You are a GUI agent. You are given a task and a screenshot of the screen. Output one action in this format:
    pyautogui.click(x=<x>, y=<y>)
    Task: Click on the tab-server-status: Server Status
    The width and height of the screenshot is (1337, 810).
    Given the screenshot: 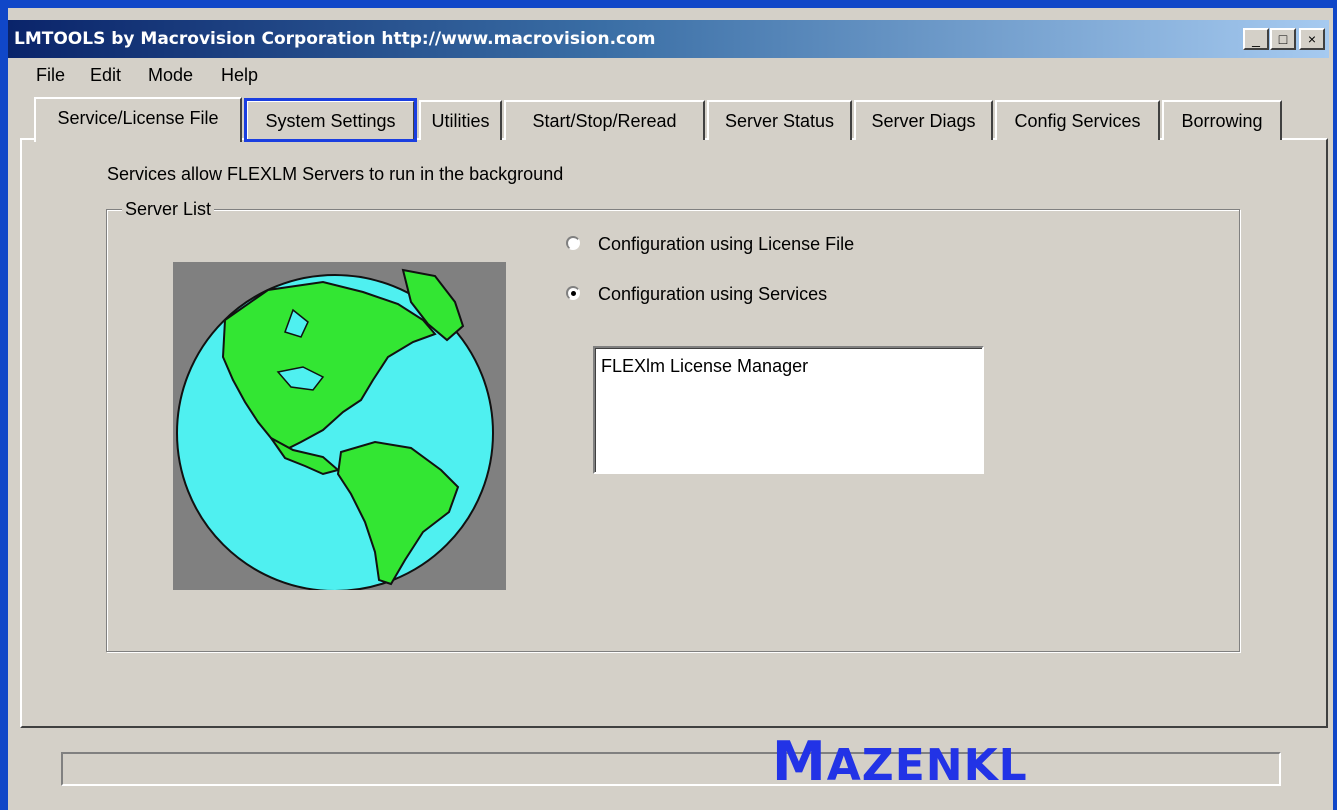 What is the action you would take?
    pyautogui.click(x=779, y=120)
    